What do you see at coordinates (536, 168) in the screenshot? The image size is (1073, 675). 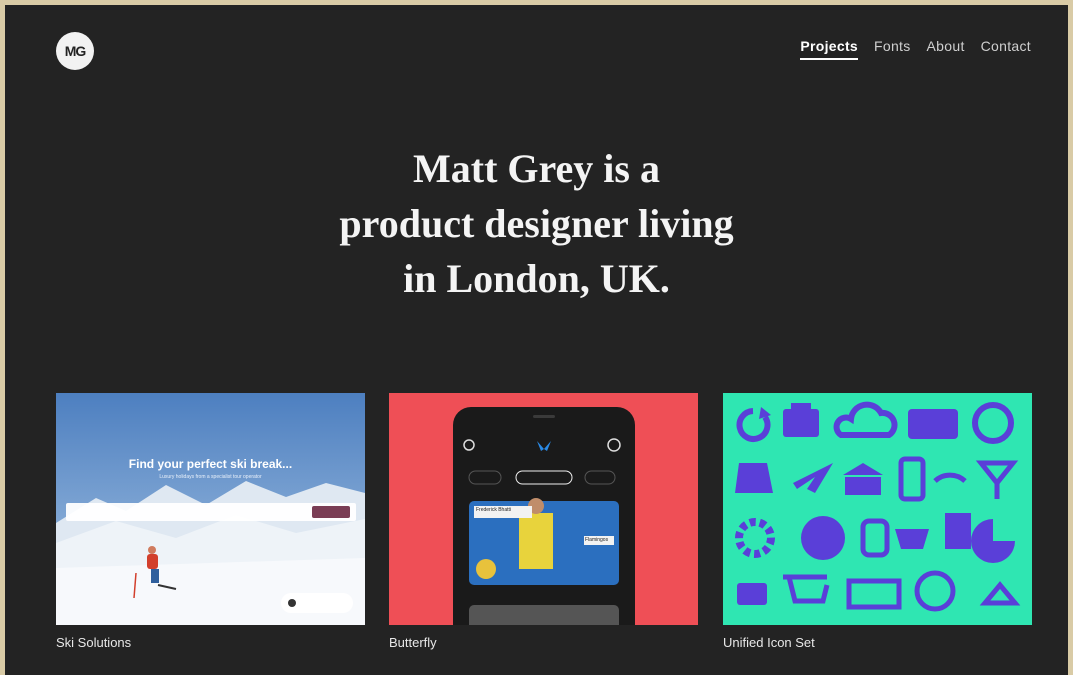 I see `hero-line-1: Matt Grey is a` at bounding box center [536, 168].